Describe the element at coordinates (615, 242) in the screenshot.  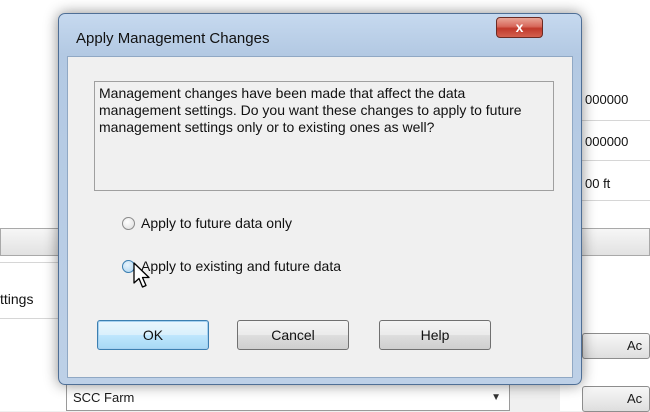
I see `background-toolbar-right` at that location.